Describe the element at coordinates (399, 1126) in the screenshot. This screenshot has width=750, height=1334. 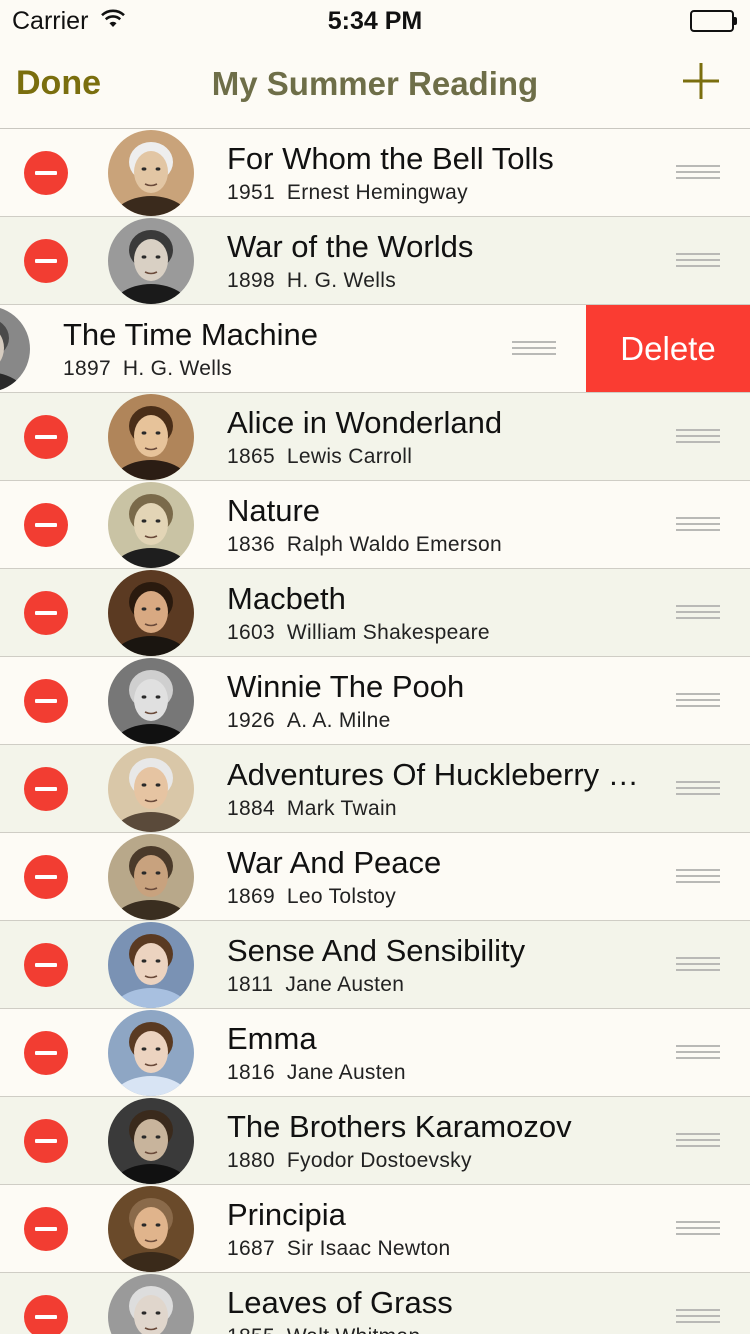
I see `book-title: The Brothers Karamozov` at that location.